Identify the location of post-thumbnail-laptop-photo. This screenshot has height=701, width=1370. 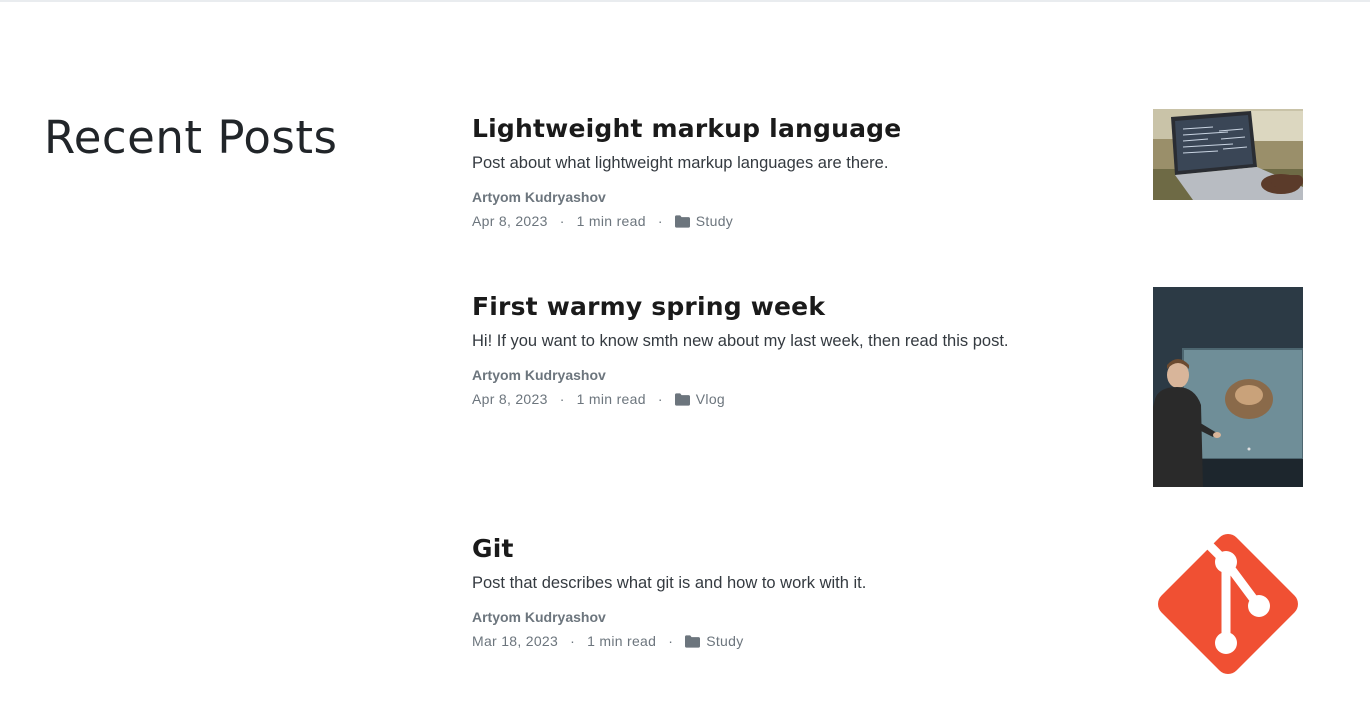
(1228, 154).